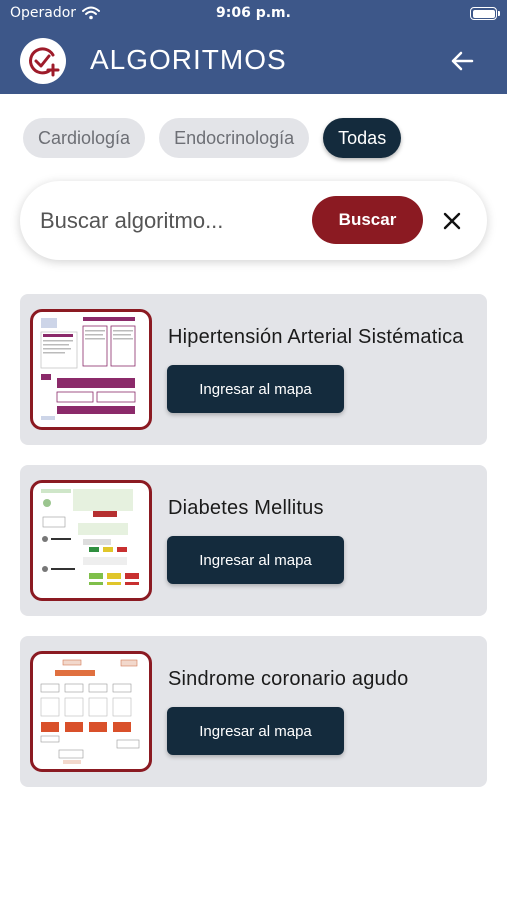 Image resolution: width=507 pixels, height=900 pixels. I want to click on algorithm-title: Diabetes Mellitus, so click(246, 508).